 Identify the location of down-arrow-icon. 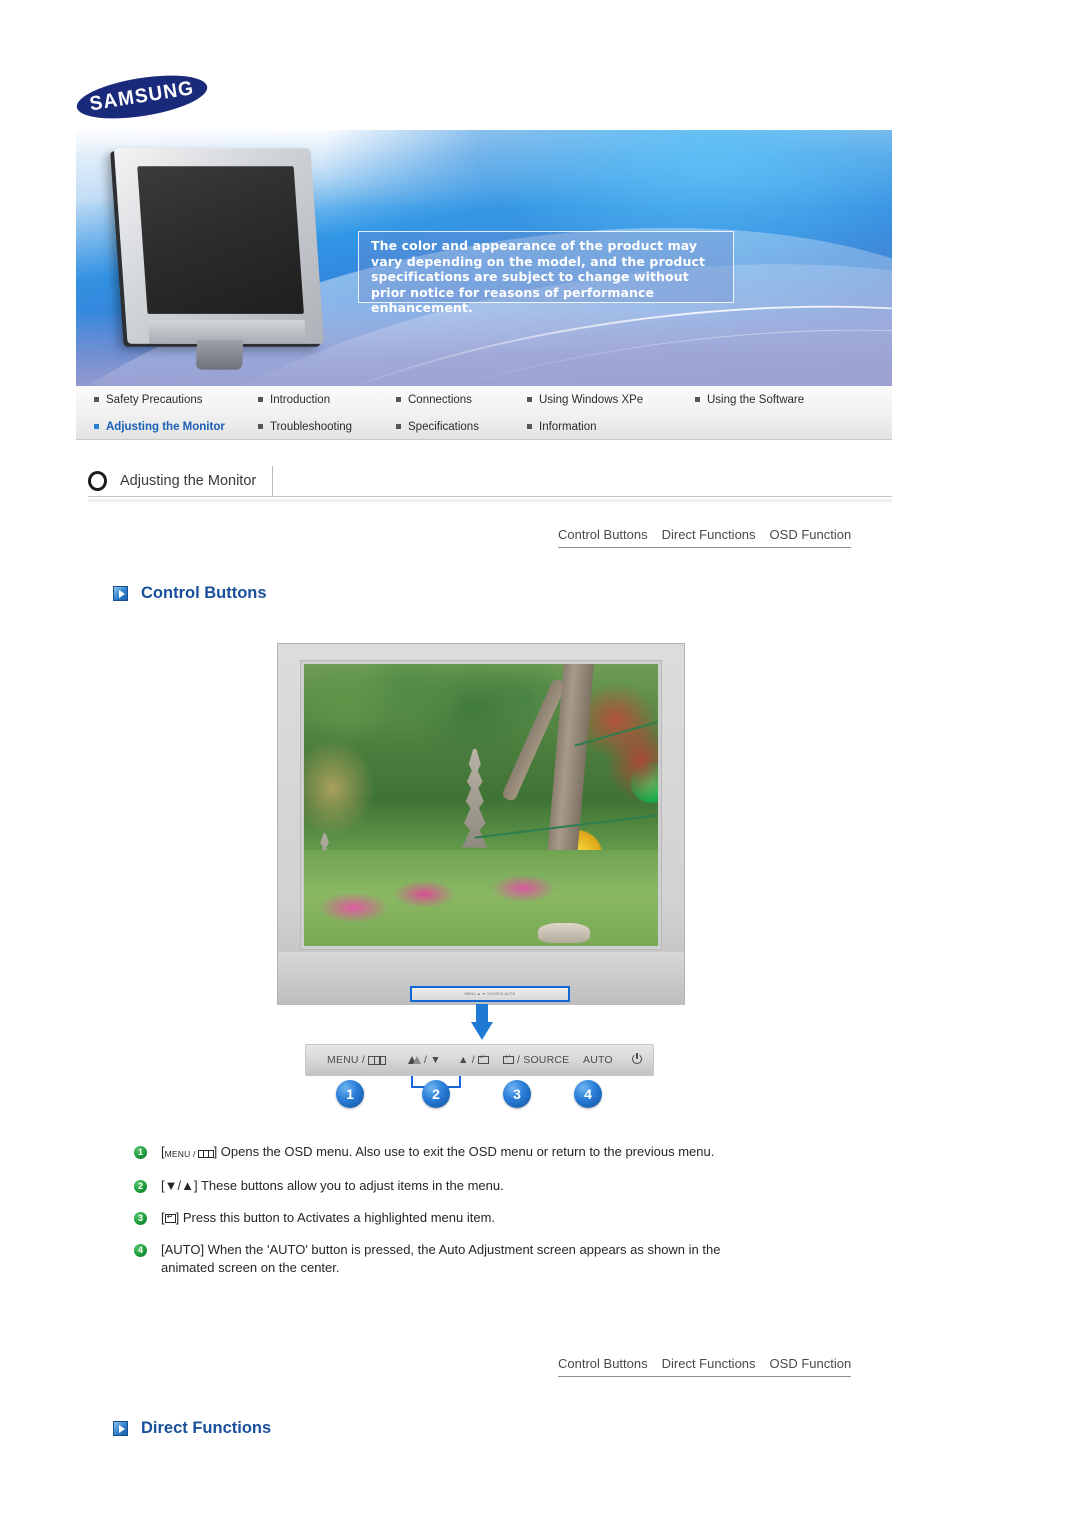
(482, 1022).